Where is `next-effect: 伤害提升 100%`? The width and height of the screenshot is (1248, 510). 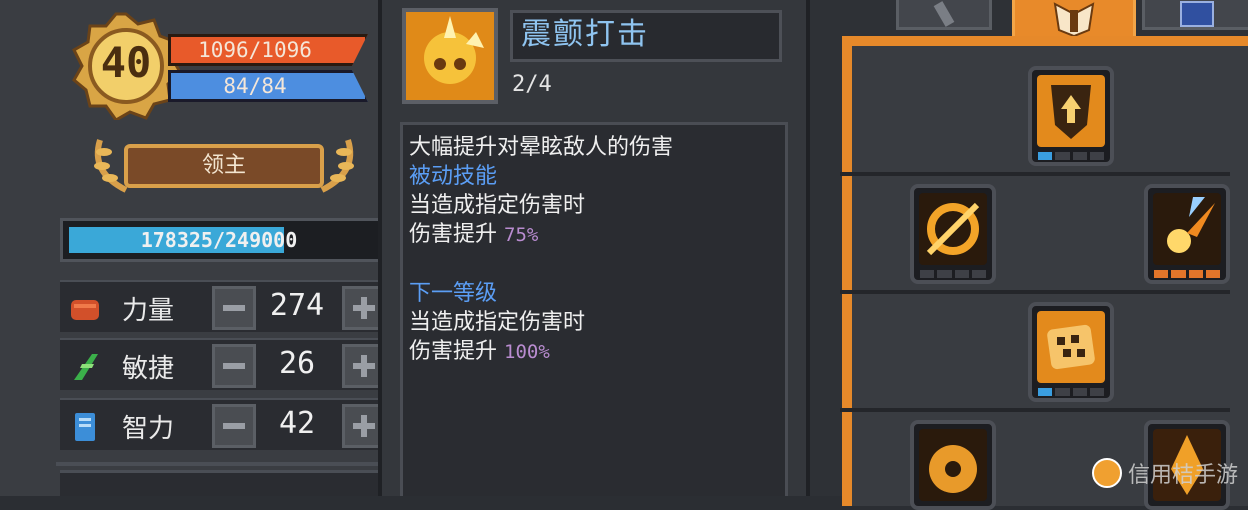 next-effect: 伤害提升 100% is located at coordinates (597, 352).